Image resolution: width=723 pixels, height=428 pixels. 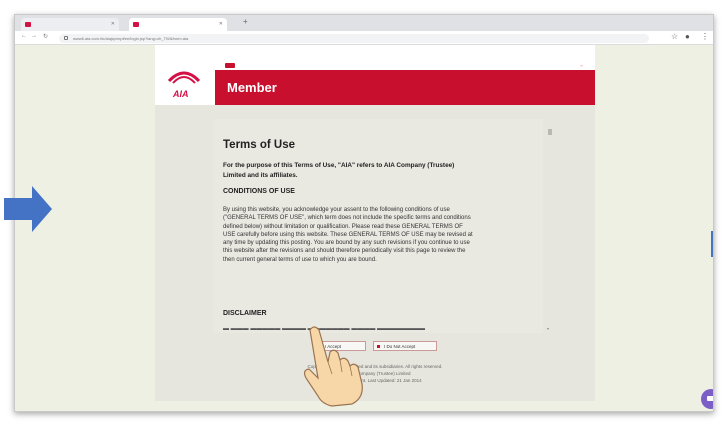 I want to click on new-tab-icon: +, so click(x=245, y=21).